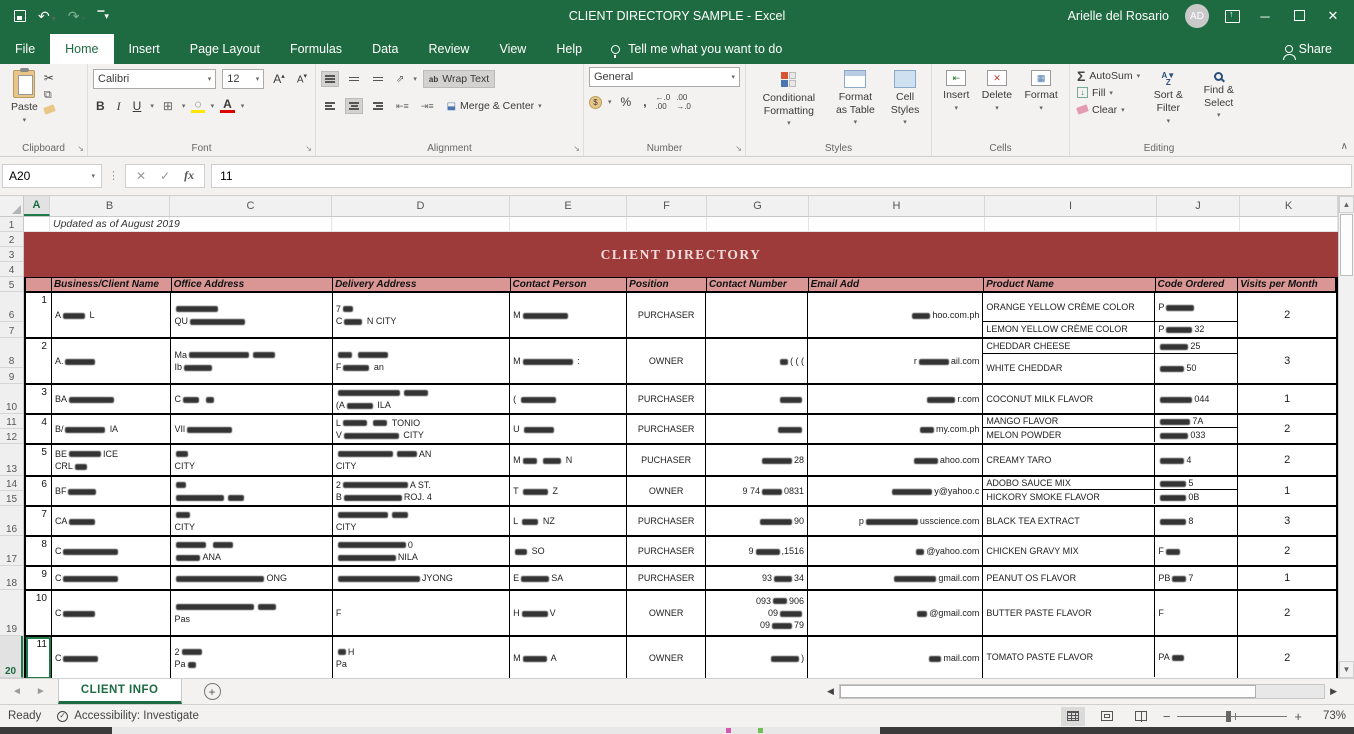 This screenshot has width=1354, height=734. Describe the element at coordinates (568, 315) in the screenshot. I see `cell-contact-person: M` at that location.